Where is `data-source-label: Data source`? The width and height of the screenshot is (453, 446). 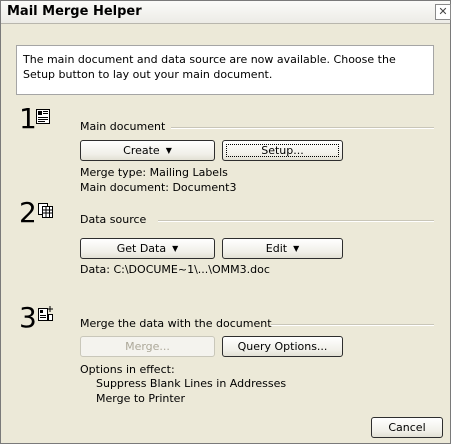 data-source-label: Data source is located at coordinates (113, 219).